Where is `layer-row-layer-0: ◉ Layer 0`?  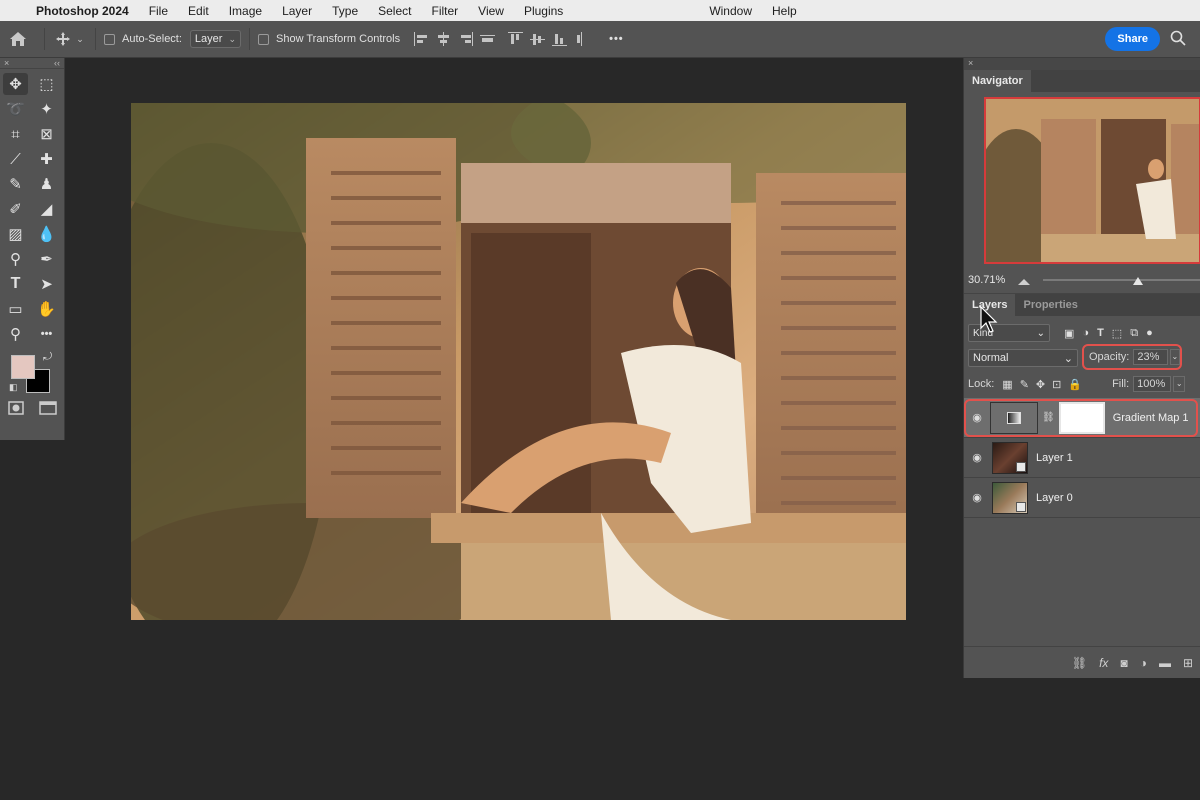
layer-row-layer-0: ◉ Layer 0 is located at coordinates (1082, 498).